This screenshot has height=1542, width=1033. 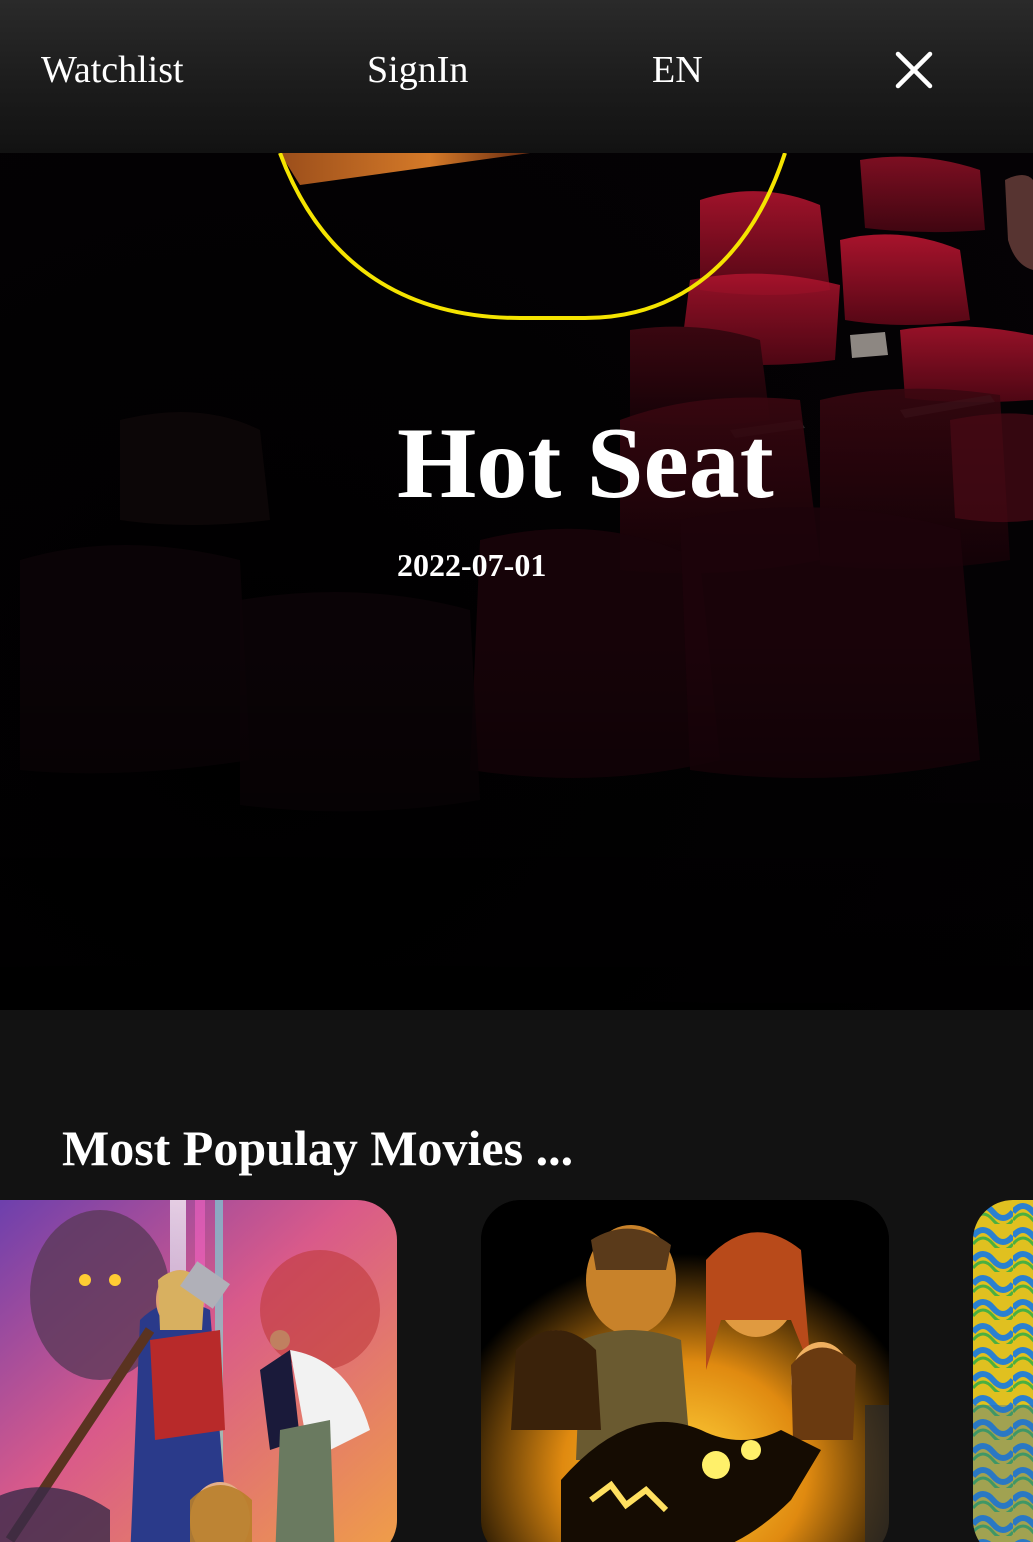 I want to click on close-icon, so click(x=914, y=70).